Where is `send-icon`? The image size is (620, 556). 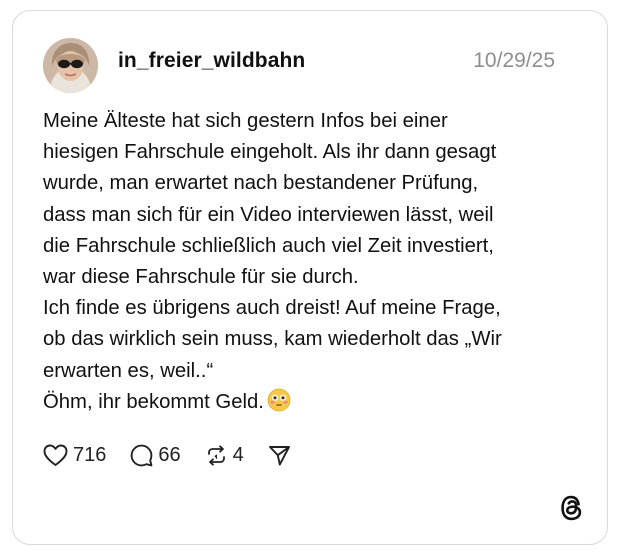
send-icon is located at coordinates (279, 455).